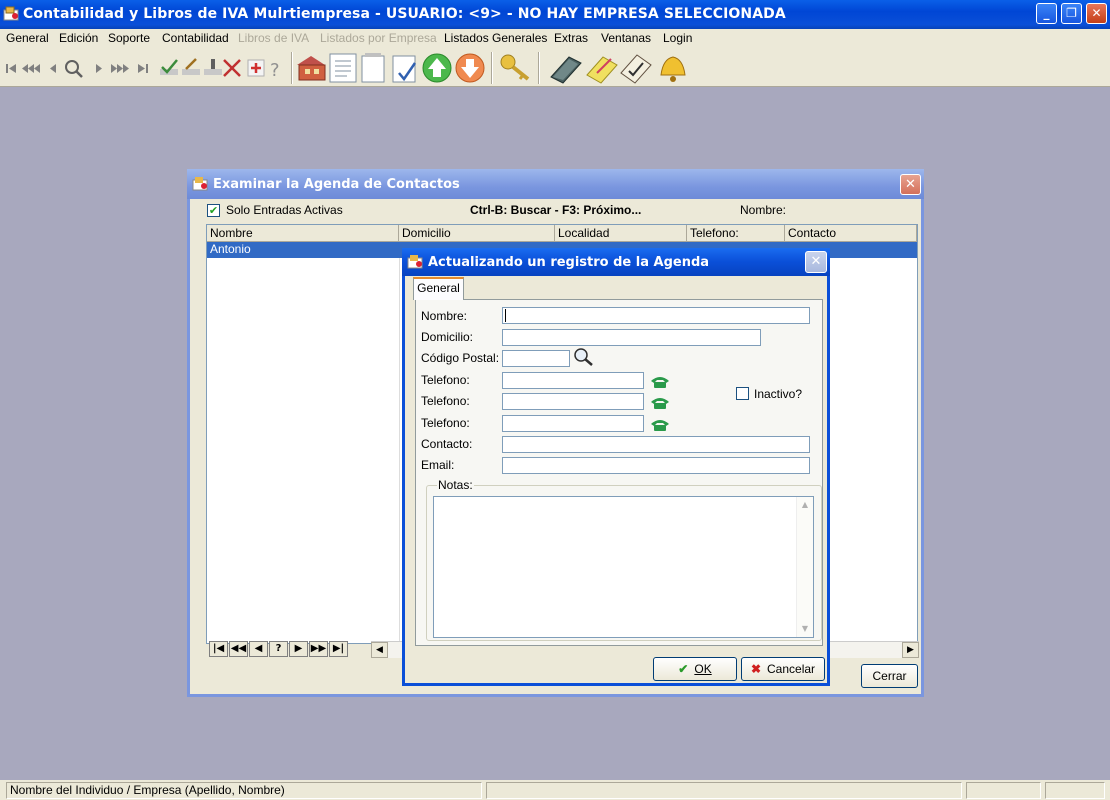 The width and height of the screenshot is (1110, 800). What do you see at coordinates (391, 68) in the screenshot?
I see `records-group` at bounding box center [391, 68].